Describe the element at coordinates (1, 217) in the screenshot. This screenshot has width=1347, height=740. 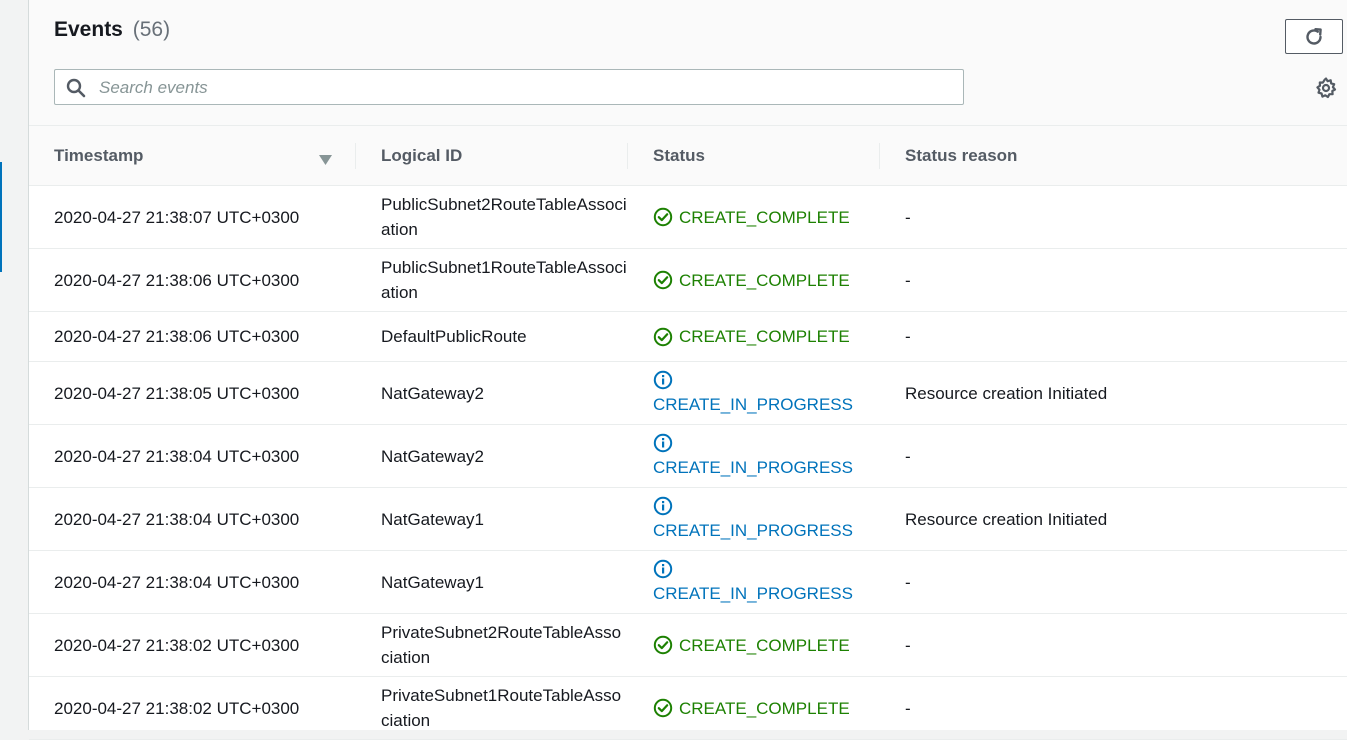
I see `left-rail-marker` at that location.